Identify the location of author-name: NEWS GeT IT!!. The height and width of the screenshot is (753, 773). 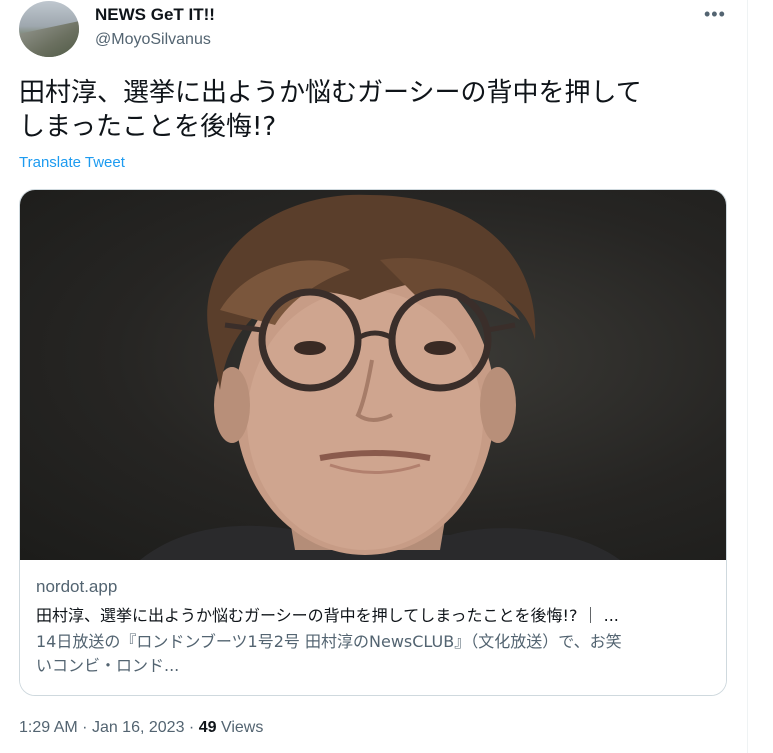
(155, 15).